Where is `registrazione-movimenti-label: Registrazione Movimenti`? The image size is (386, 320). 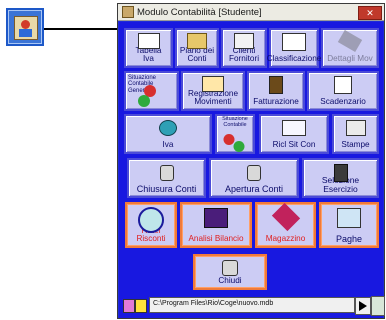 registrazione-movimenti-label: Registrazione Movimenti is located at coordinates (213, 97).